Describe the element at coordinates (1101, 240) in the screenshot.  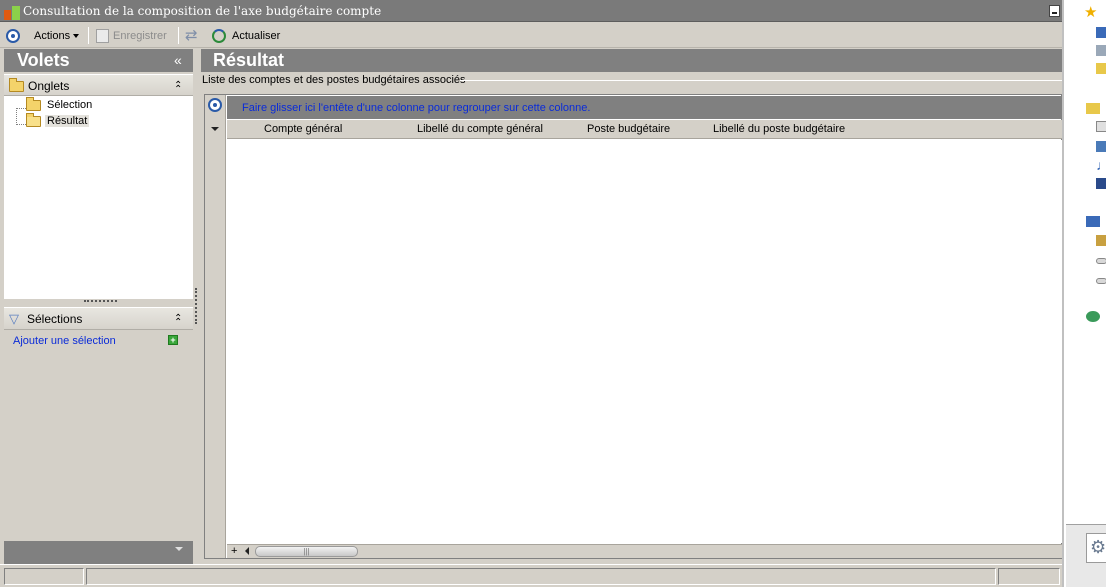
I see `users-icon` at that location.